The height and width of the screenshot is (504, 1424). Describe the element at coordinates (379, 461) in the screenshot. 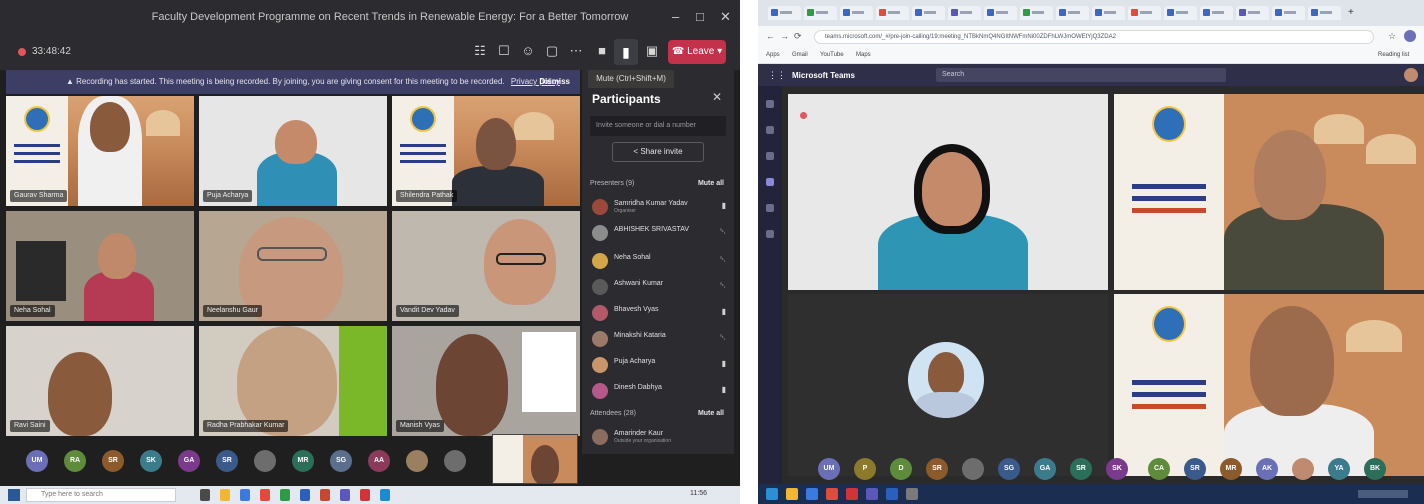

I see `avatar: AA` at that location.